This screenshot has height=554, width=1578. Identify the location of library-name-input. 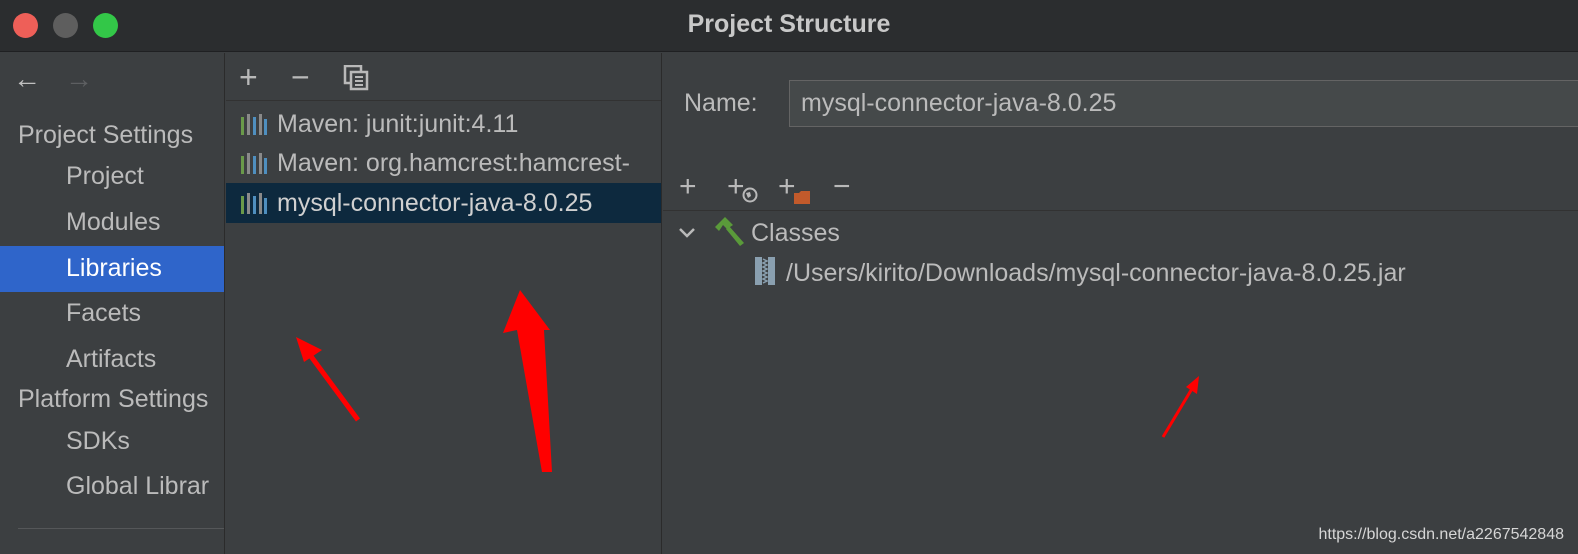
(1183, 103).